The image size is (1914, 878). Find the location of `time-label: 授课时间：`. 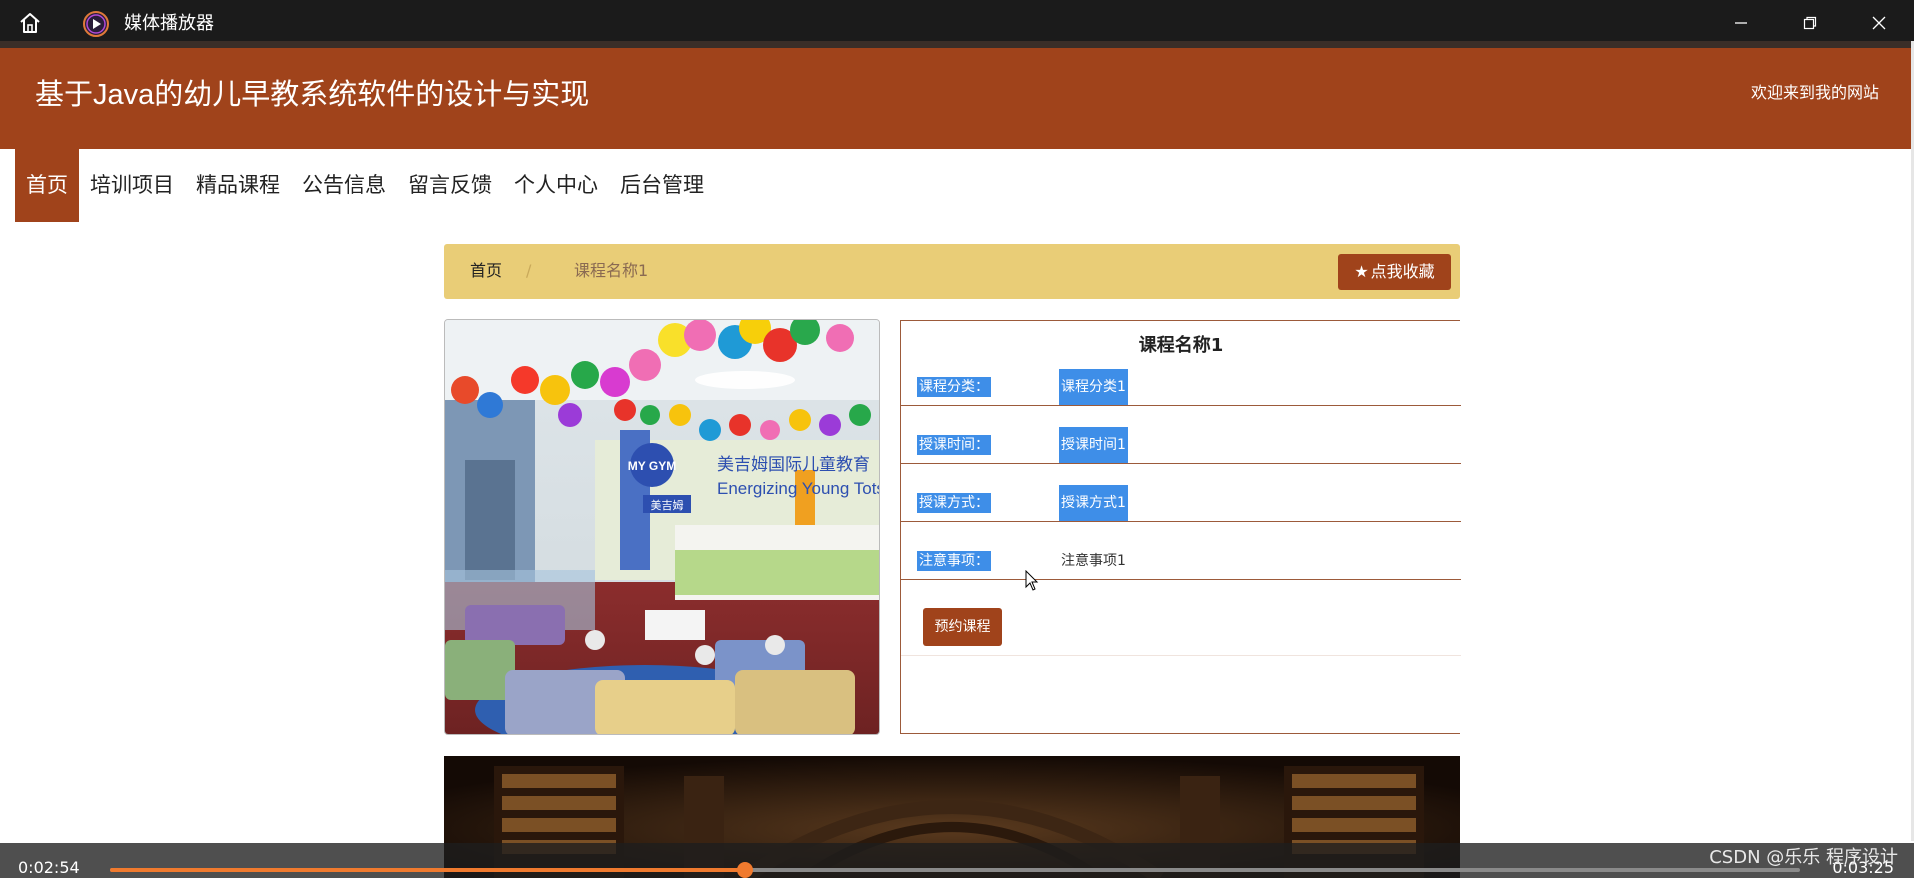

time-label: 授课时间： is located at coordinates (954, 445).